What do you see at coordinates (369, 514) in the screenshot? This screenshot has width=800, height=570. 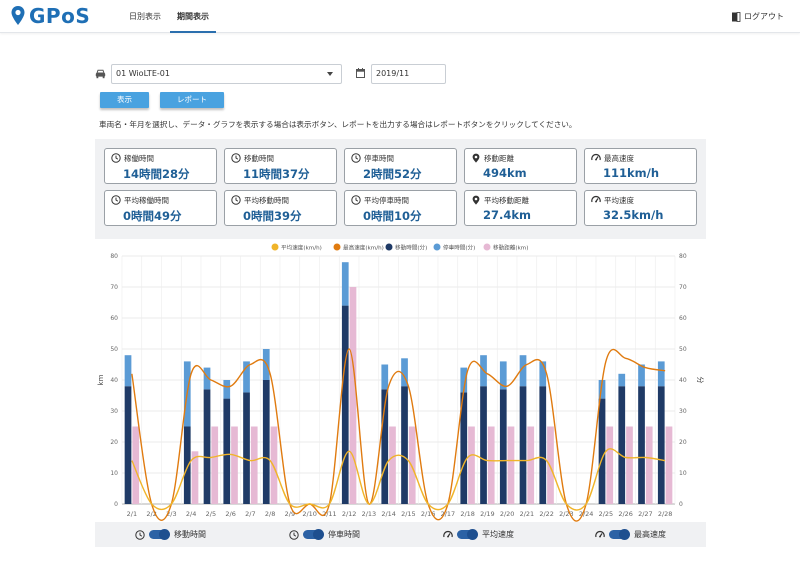 I see `x-tick-label: 2/13` at bounding box center [369, 514].